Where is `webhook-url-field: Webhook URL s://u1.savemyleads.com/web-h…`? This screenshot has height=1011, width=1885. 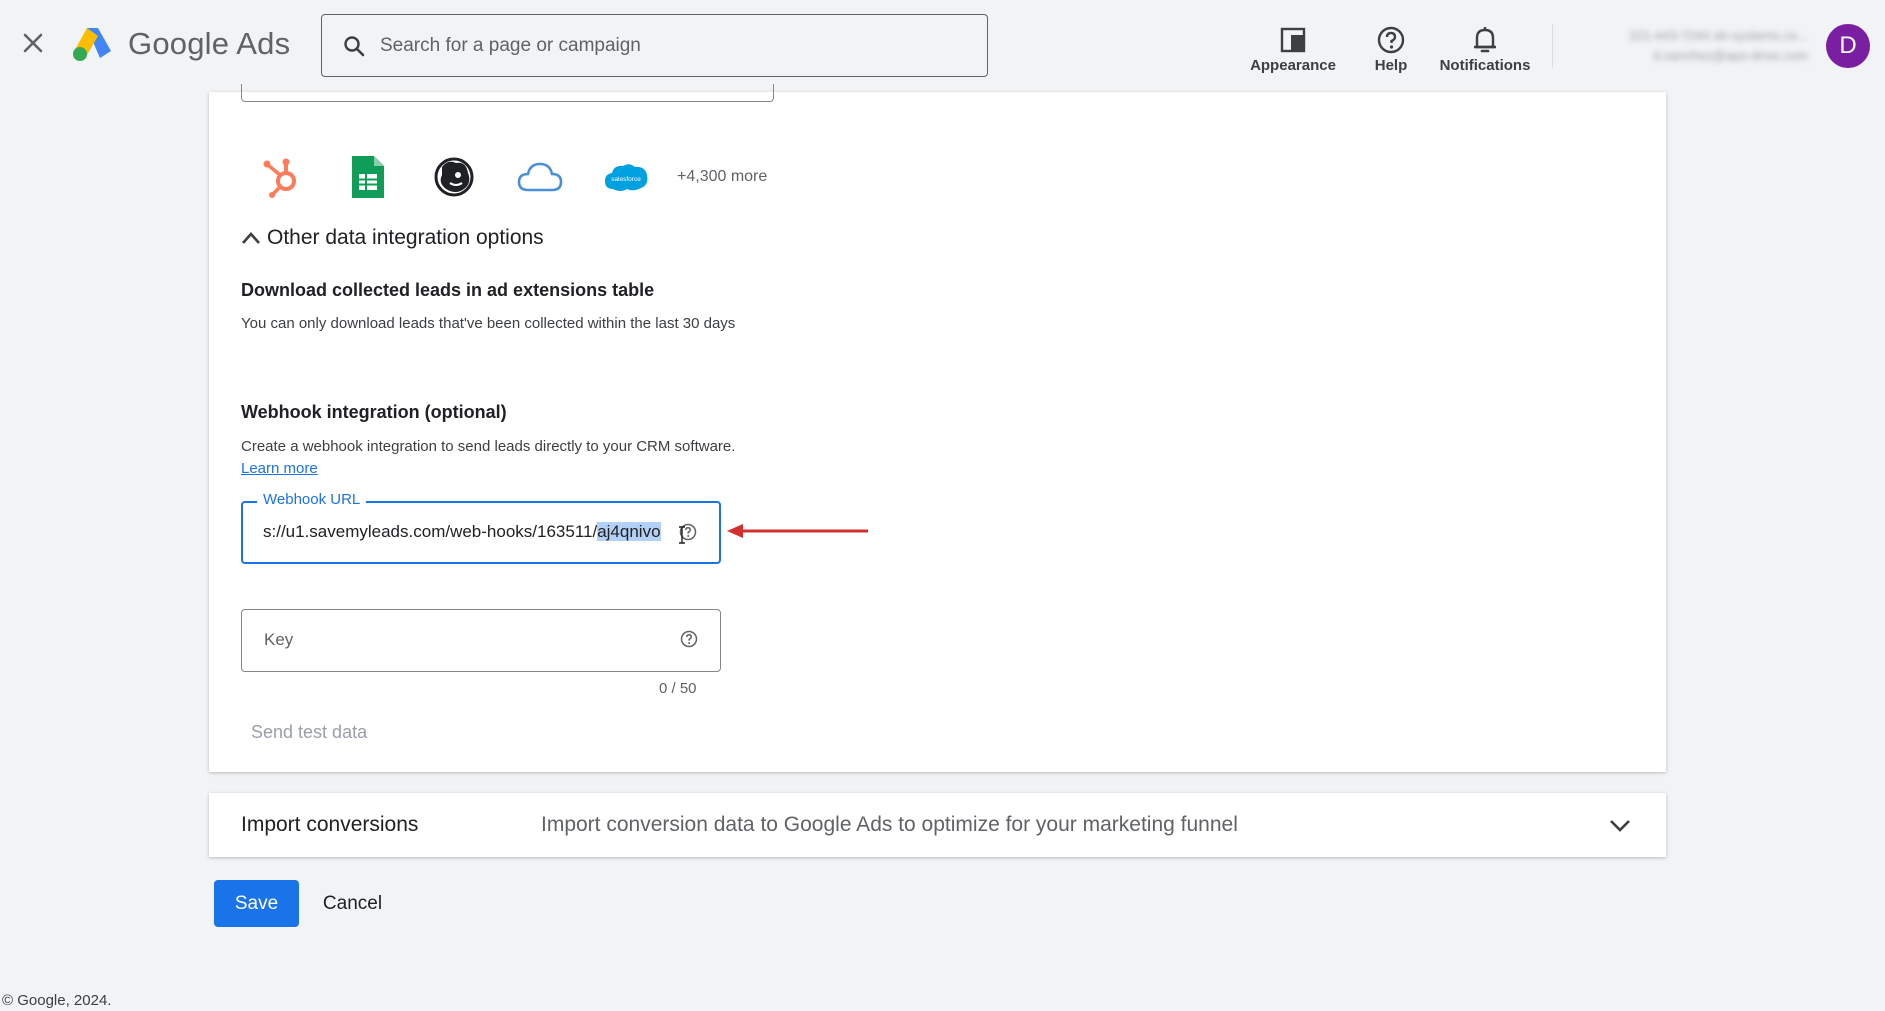
webhook-url-field: Webhook URL s://u1.savemyleads.com/web-h… is located at coordinates (481, 527).